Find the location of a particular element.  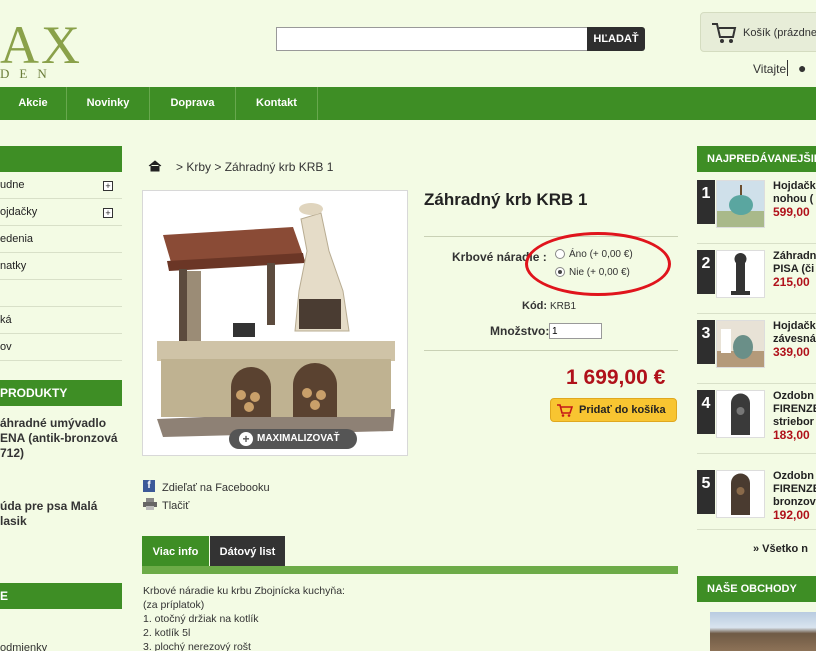

print-icon is located at coordinates (150, 504).